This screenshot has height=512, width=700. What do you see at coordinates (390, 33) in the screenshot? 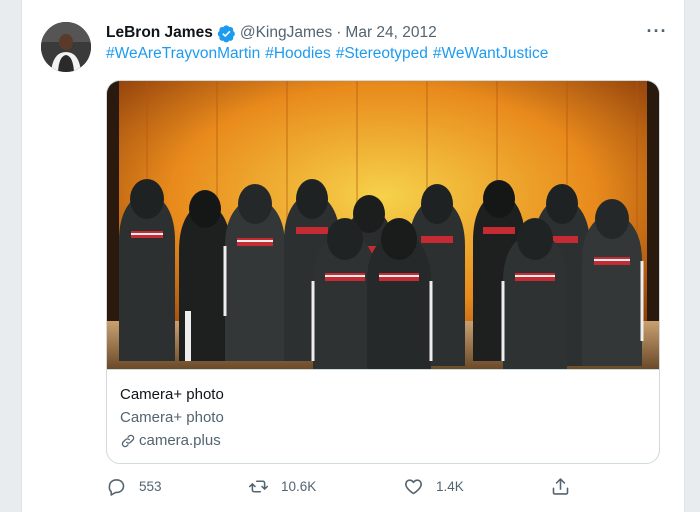
I see `tweet-date: Mar 24, 2012` at bounding box center [390, 33].